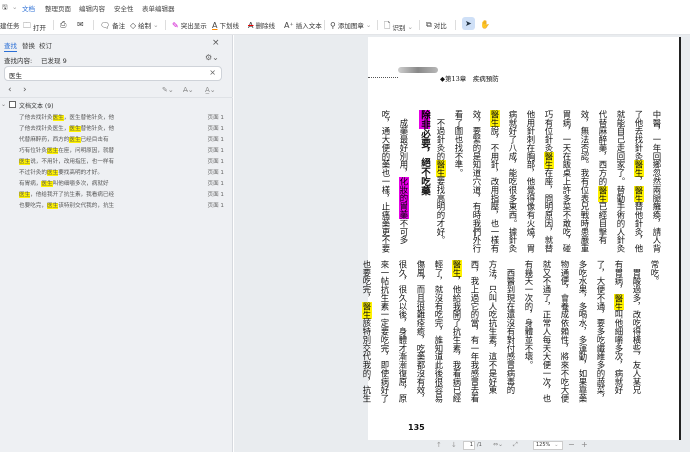 The height and width of the screenshot is (452, 690). Describe the element at coordinates (439, 331) in the screenshot. I see `text: 輕了，就沒有吃完，誰知道此後很容易` at that location.